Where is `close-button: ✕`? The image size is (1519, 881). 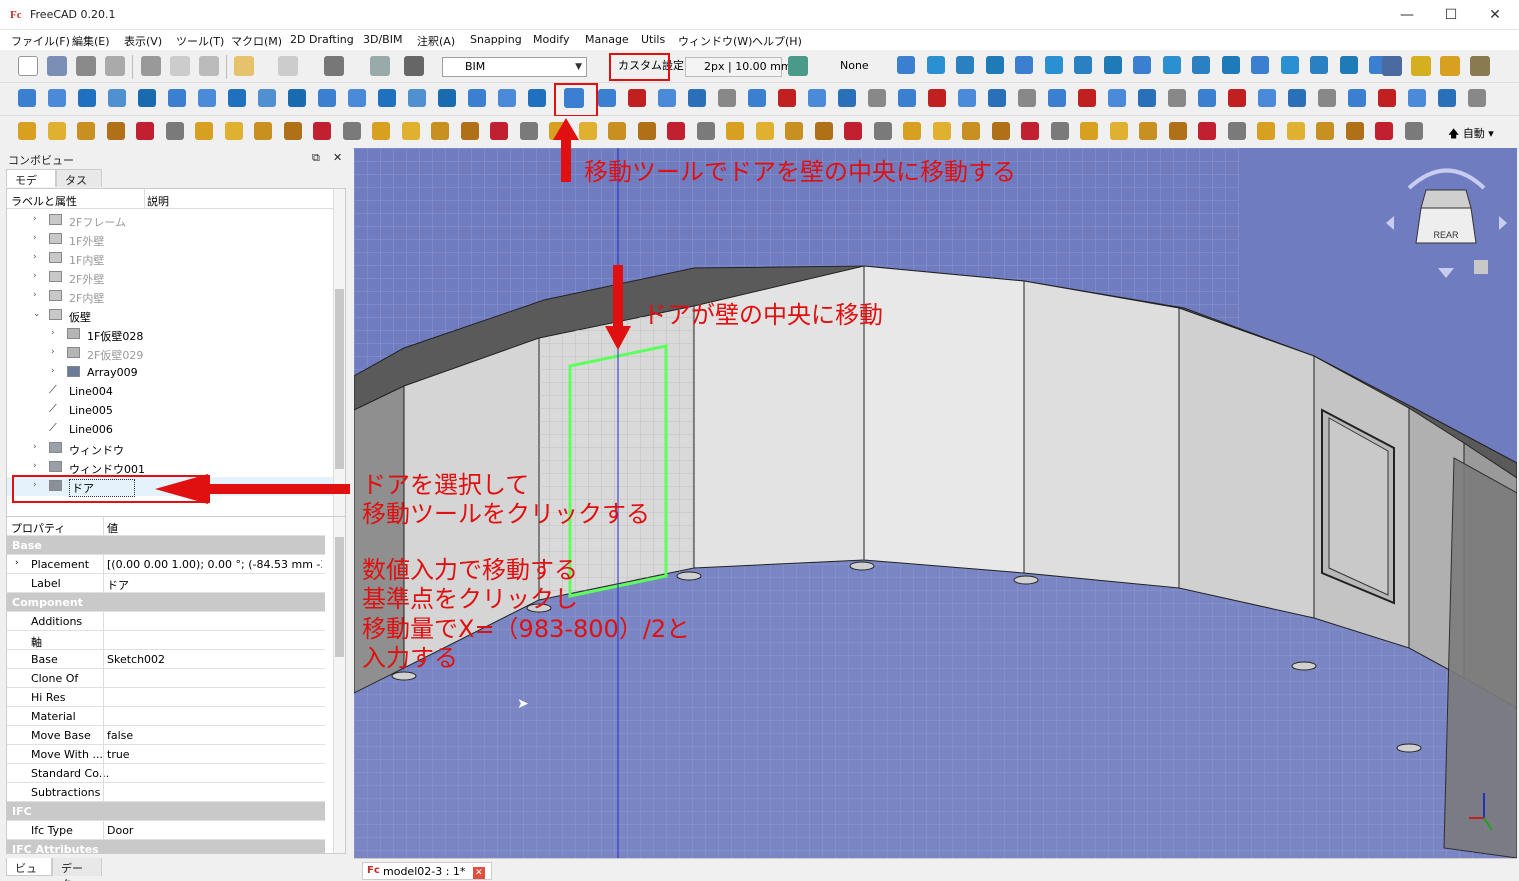
close-button: ✕ is located at coordinates (1495, 15).